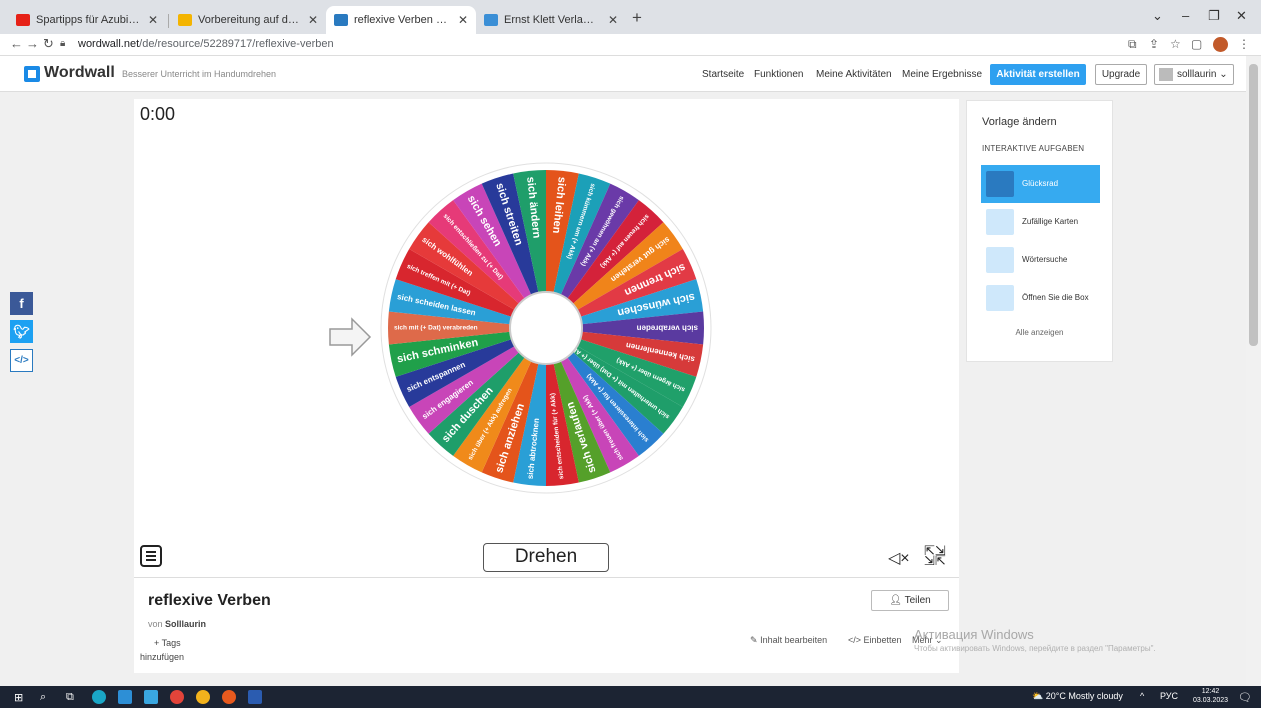 The width and height of the screenshot is (1261, 708). I want to click on wheel-hub, so click(546, 328).